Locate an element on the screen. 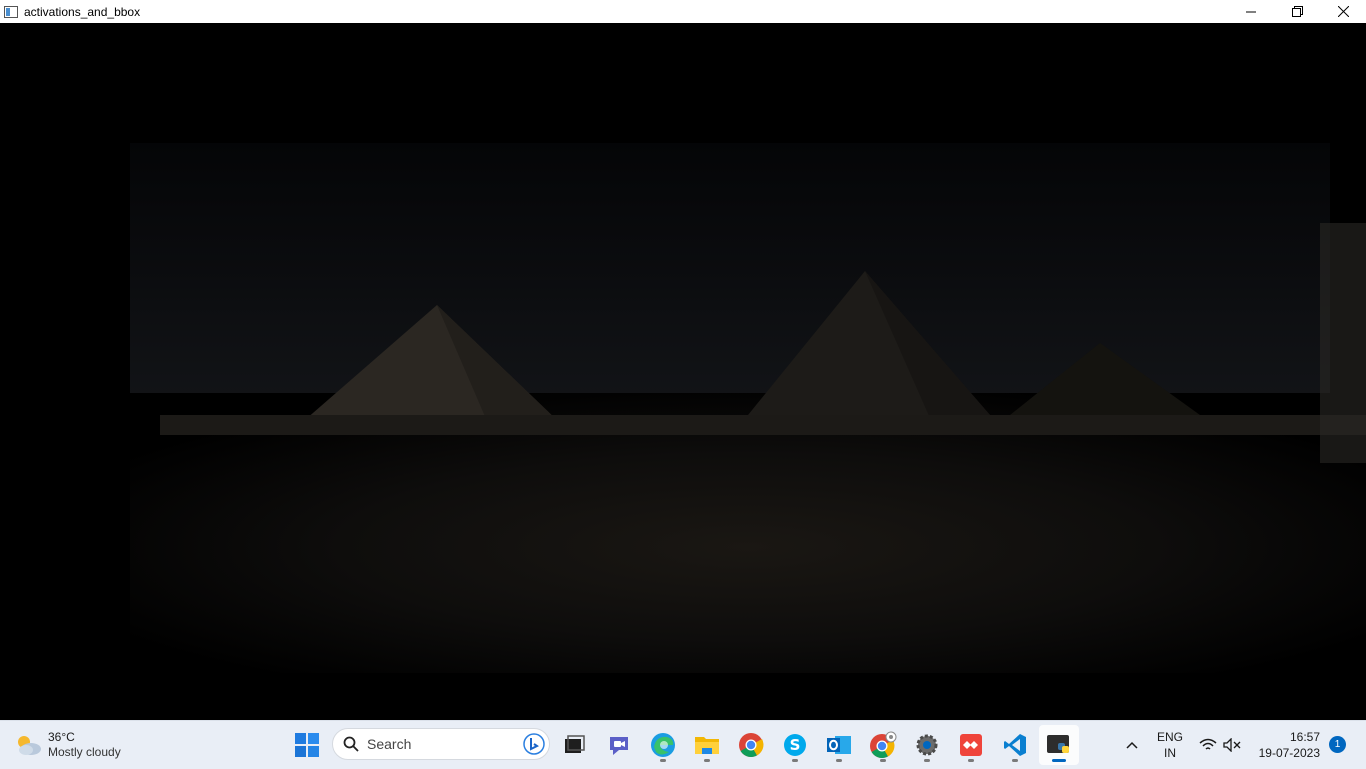 The height and width of the screenshot is (769, 1366). show-hidden-icons-button is located at coordinates (1132, 745).